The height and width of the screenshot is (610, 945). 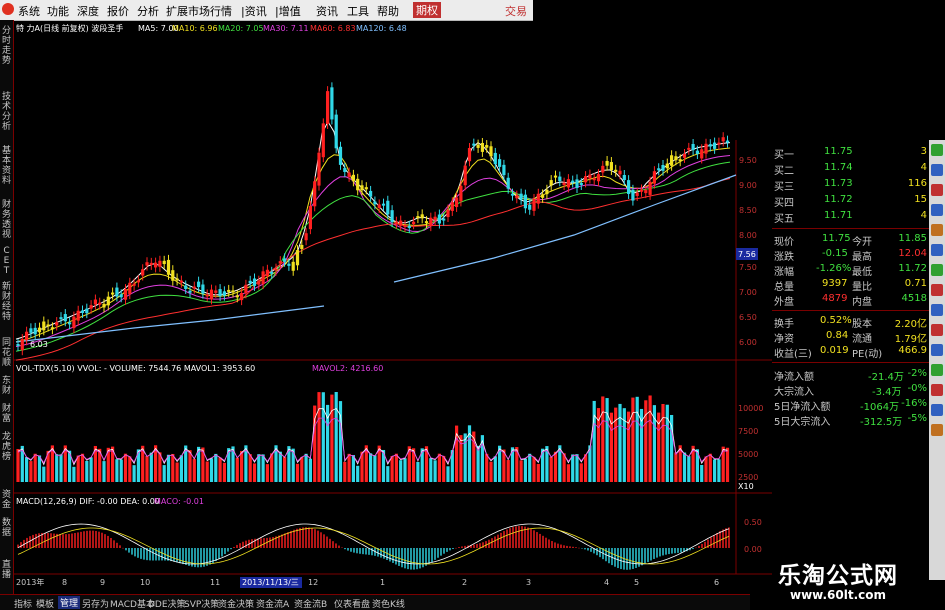 I want to click on bid-row: 买三 11.73 116, so click(x=850, y=185).